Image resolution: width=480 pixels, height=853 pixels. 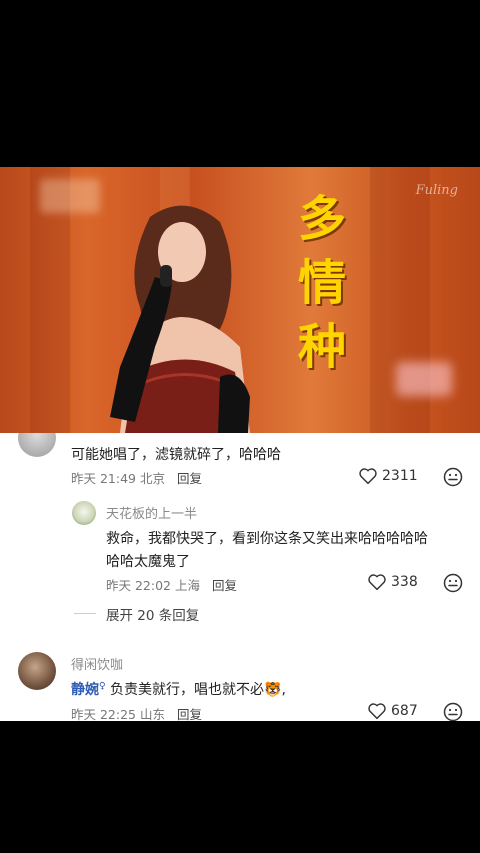 I want to click on like-button: 2311, so click(x=388, y=476).